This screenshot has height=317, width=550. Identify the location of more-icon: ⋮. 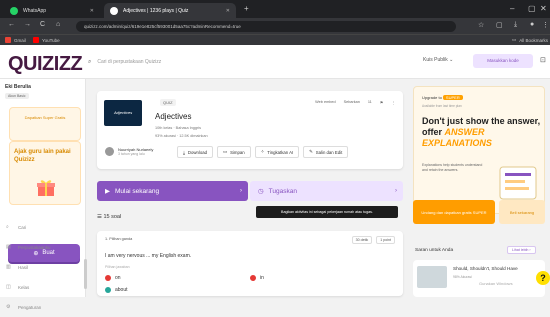
(393, 102).